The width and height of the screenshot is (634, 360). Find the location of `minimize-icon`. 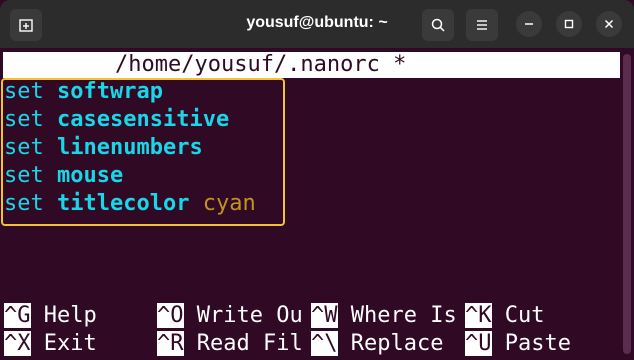

minimize-icon is located at coordinates (529, 24).